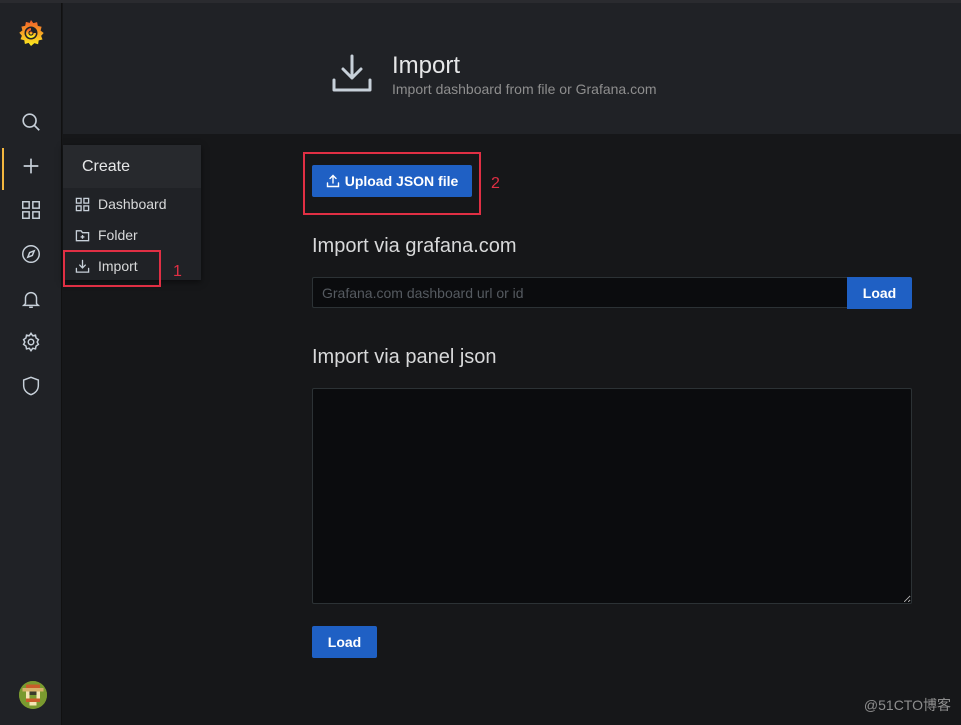  Describe the element at coordinates (33, 695) in the screenshot. I see `user-avatar` at that location.